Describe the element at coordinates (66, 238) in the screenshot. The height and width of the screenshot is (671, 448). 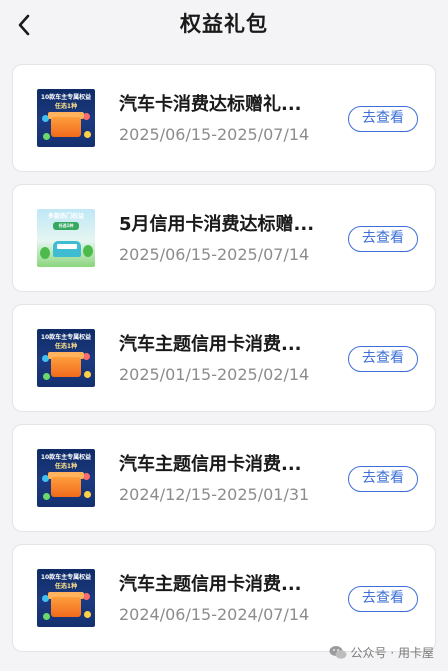
I see `multi-benefit-thumbnail: 多款热门权益 任选1种` at that location.